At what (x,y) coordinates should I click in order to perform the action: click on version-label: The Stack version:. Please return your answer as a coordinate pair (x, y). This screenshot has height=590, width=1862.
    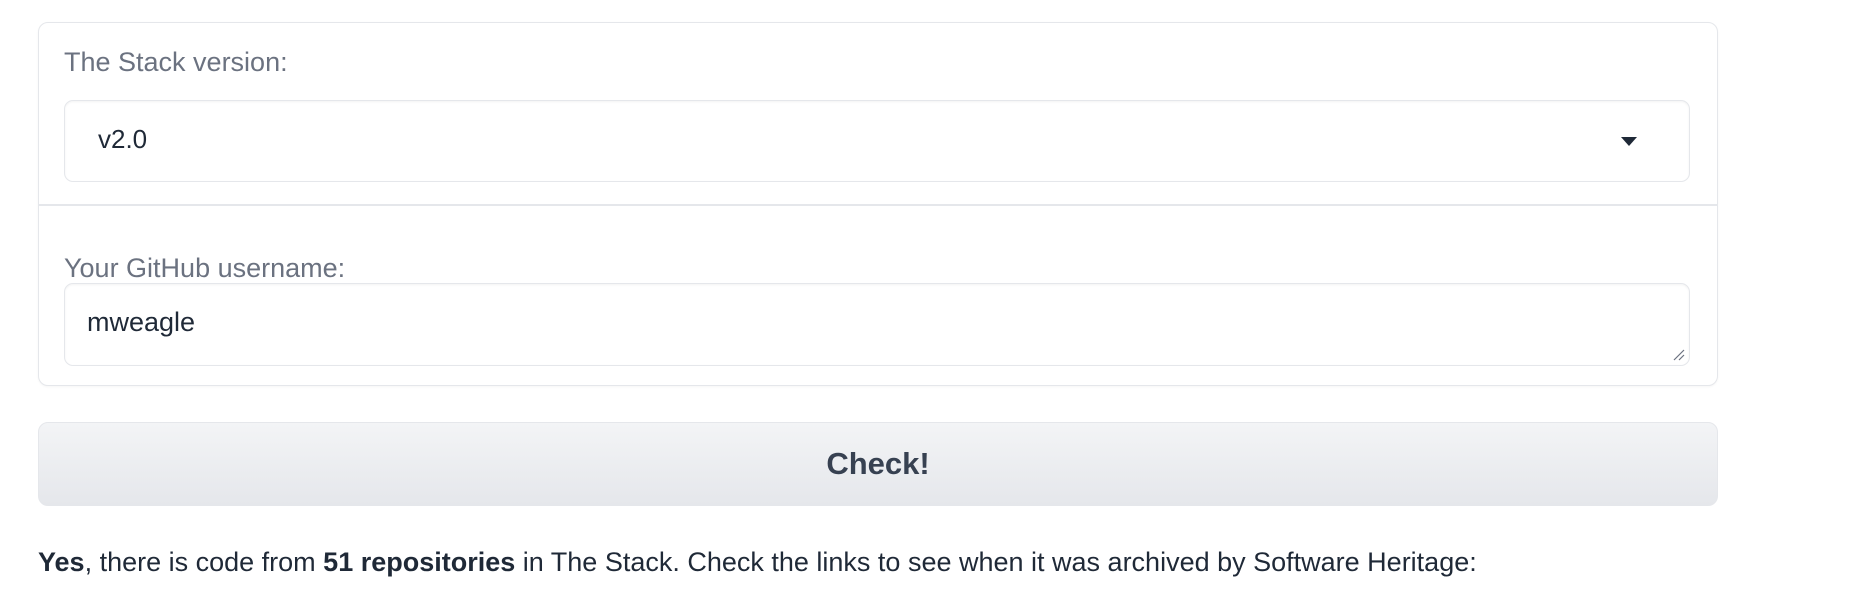
    Looking at the image, I should click on (176, 62).